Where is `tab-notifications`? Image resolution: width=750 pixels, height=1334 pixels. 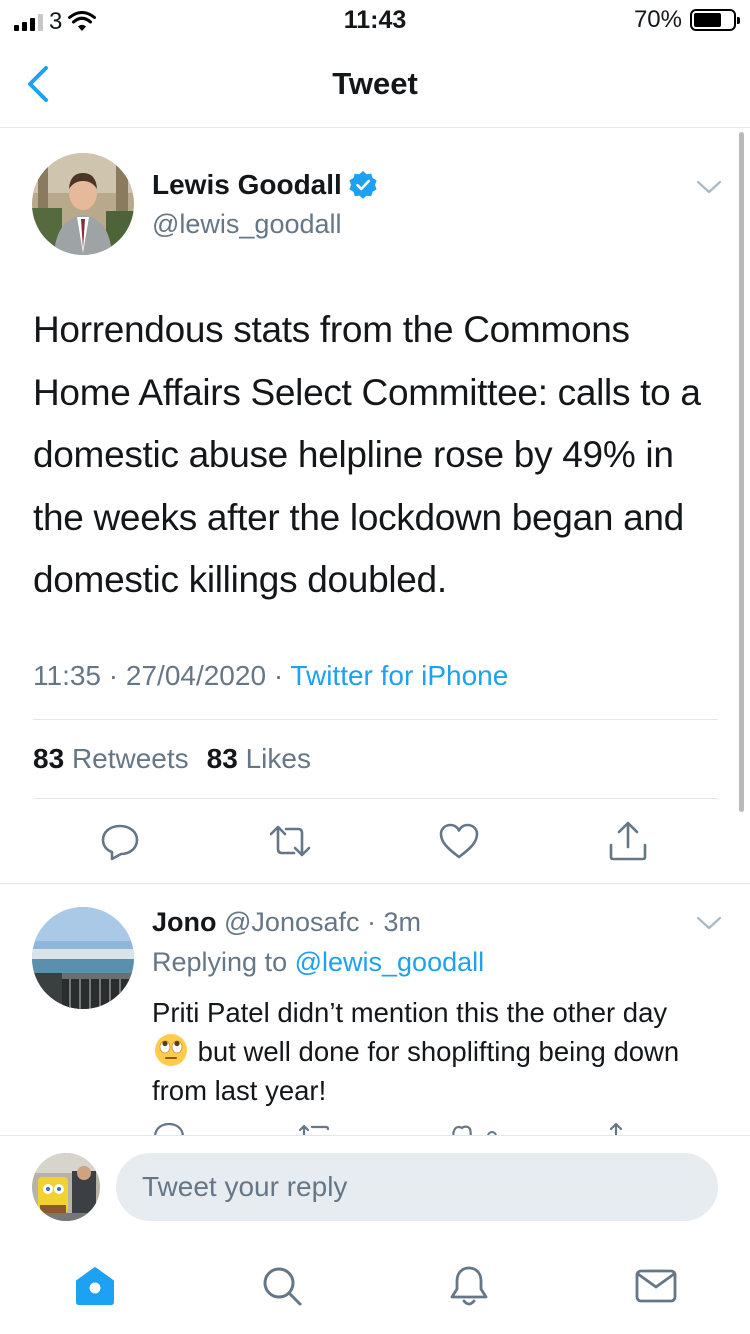
tab-notifications is located at coordinates (469, 1286).